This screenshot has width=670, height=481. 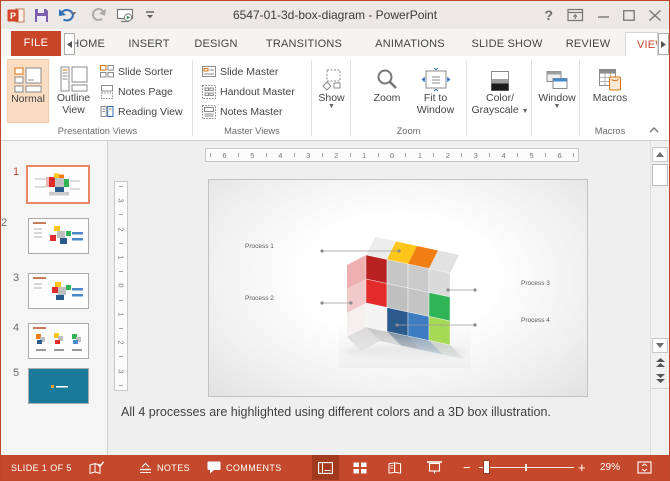 What do you see at coordinates (655, 15) in the screenshot?
I see `close-icon` at bounding box center [655, 15].